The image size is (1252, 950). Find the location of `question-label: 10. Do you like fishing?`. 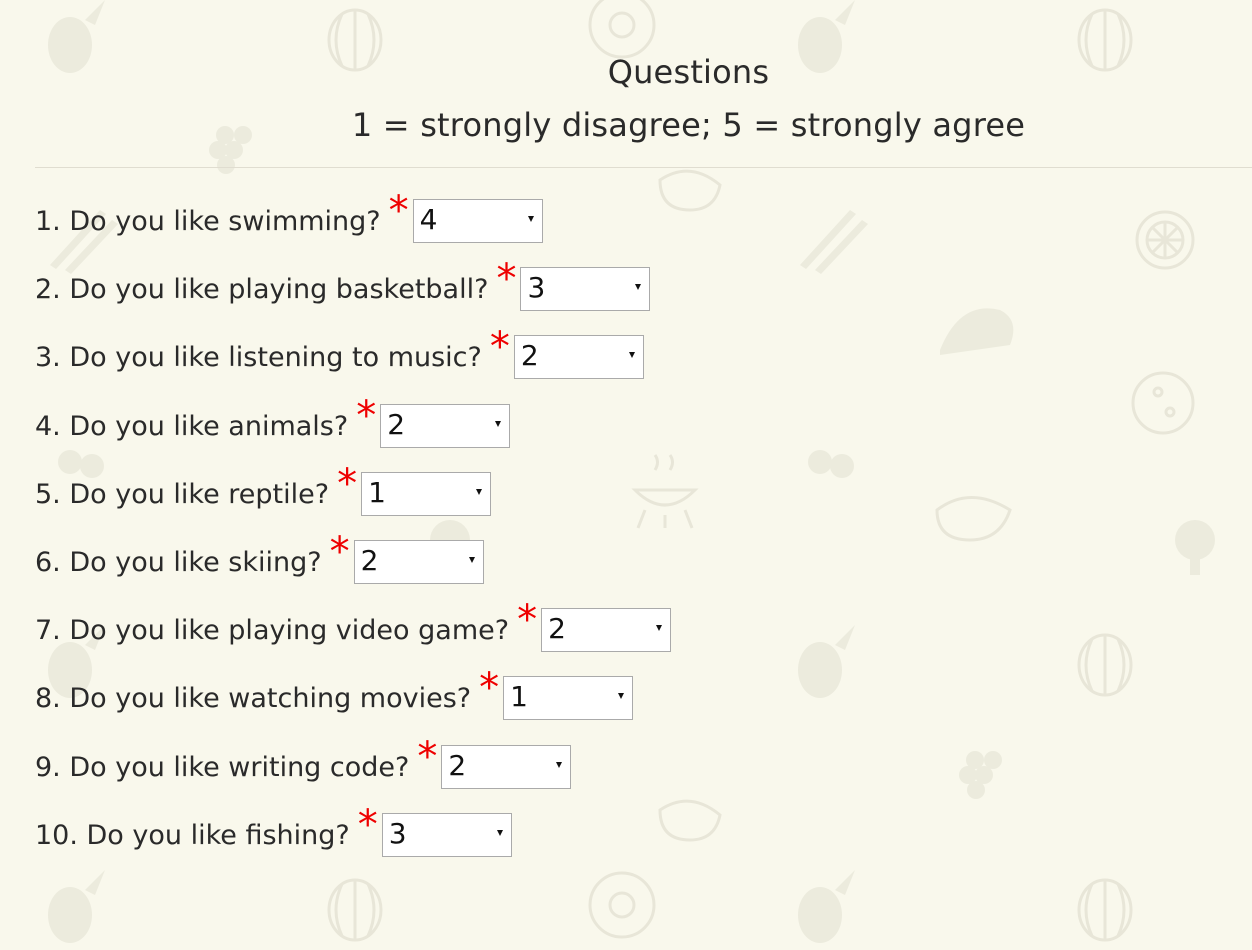

question-label: 10. Do you like fishing? is located at coordinates (192, 835).